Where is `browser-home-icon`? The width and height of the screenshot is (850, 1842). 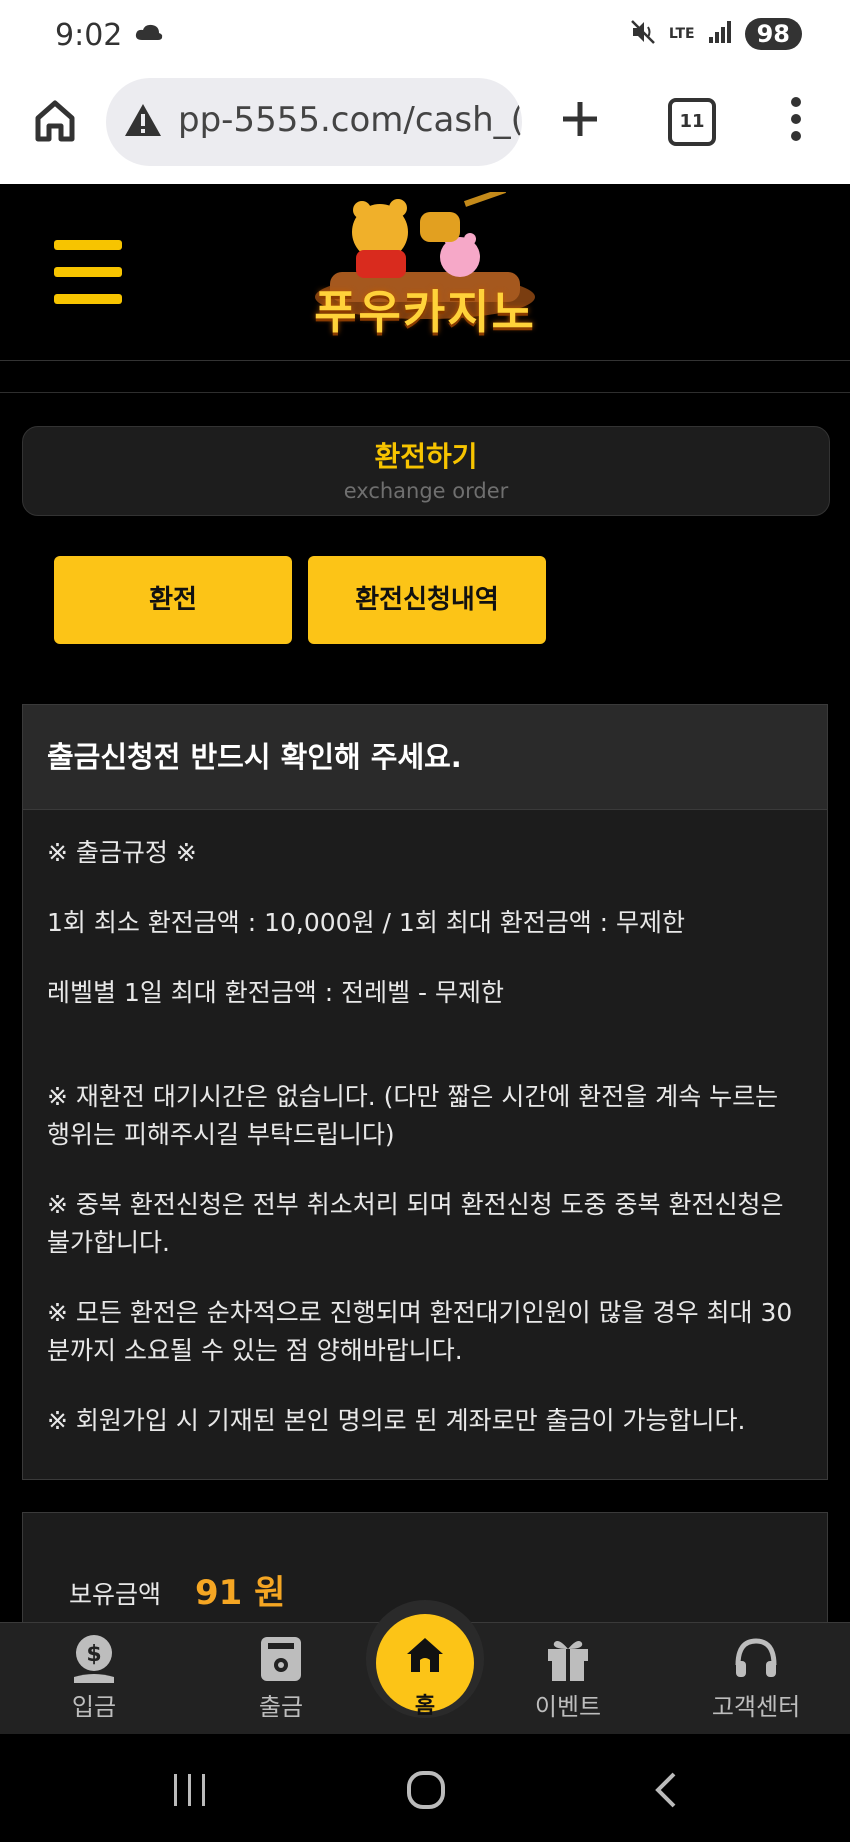 browser-home-icon is located at coordinates (55, 121).